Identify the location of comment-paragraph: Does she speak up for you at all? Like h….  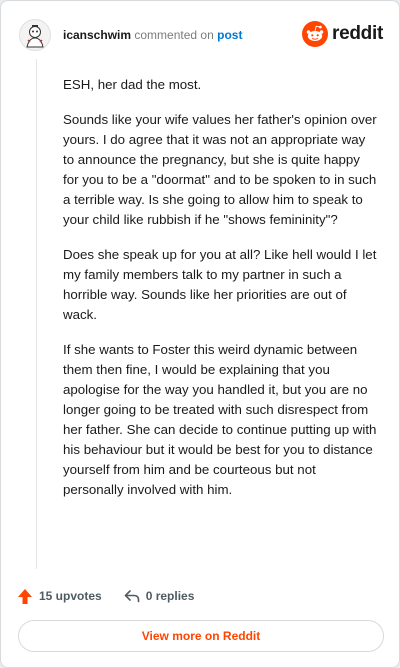
(220, 284).